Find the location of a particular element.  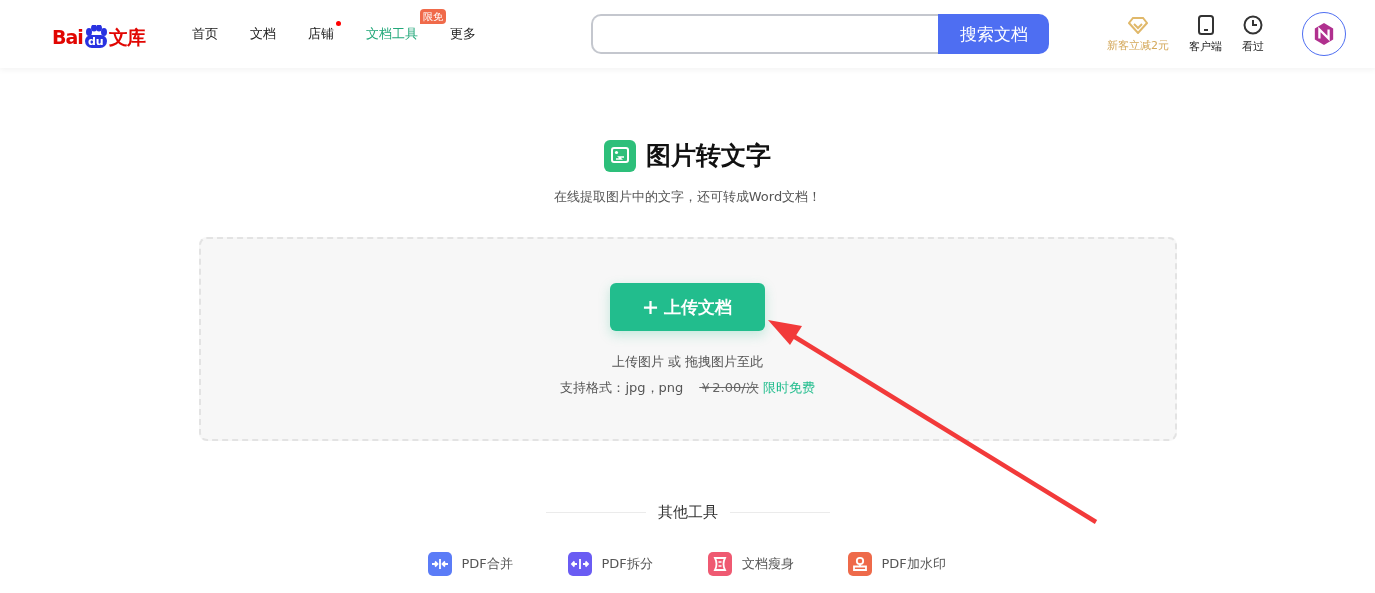

header-link: 客户端 is located at coordinates (1205, 34).